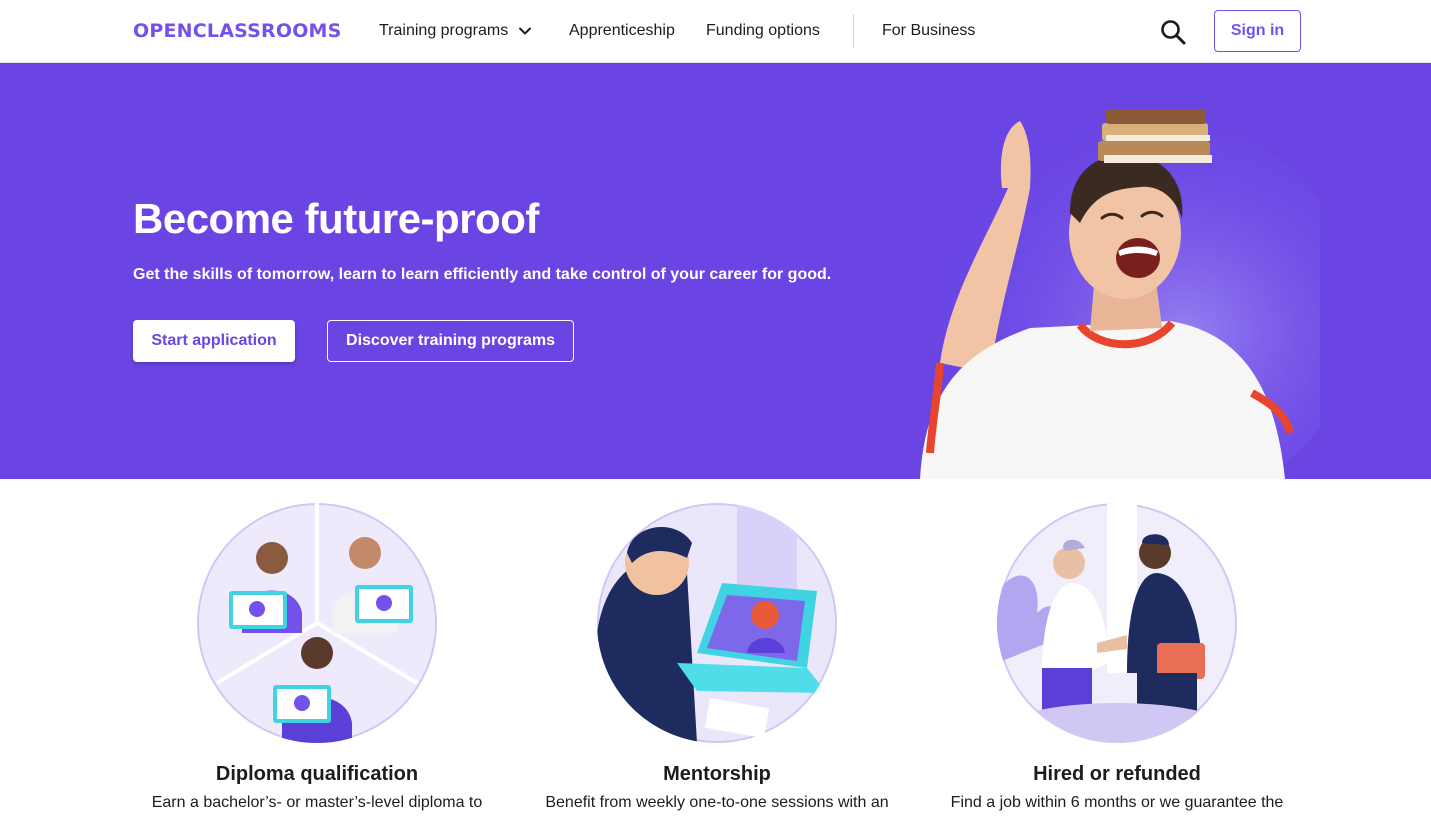  What do you see at coordinates (763, 31) in the screenshot?
I see `nav-funding-options: Funding options` at bounding box center [763, 31].